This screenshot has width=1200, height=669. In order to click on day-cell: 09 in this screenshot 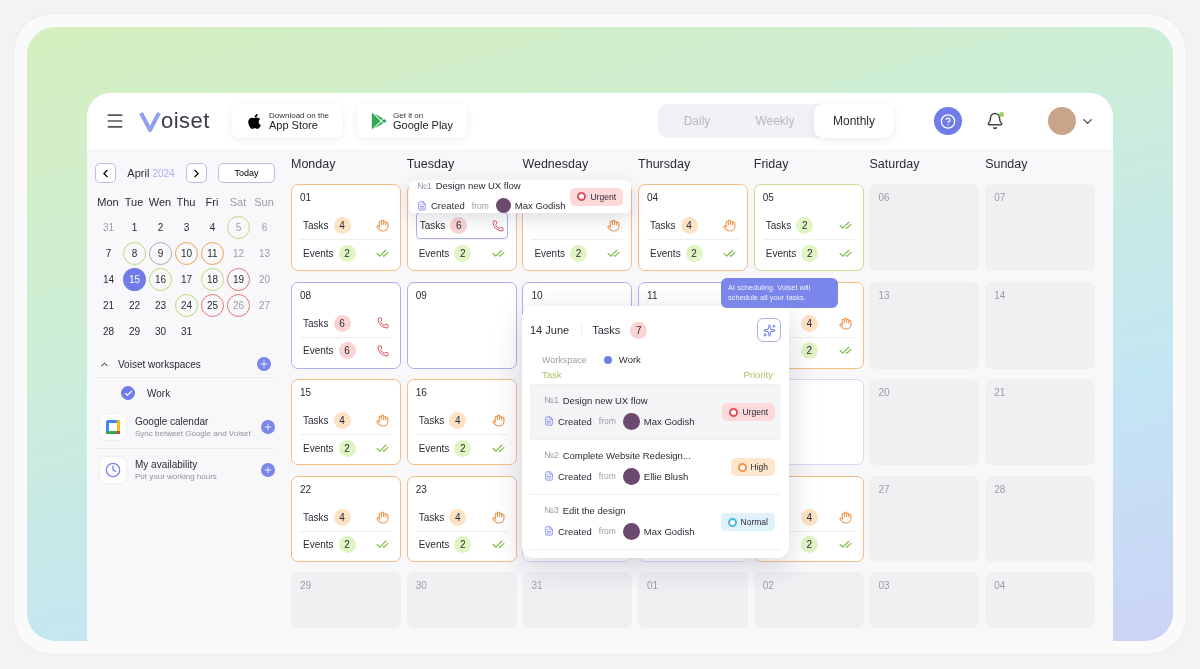, I will do `click(461, 325)`.